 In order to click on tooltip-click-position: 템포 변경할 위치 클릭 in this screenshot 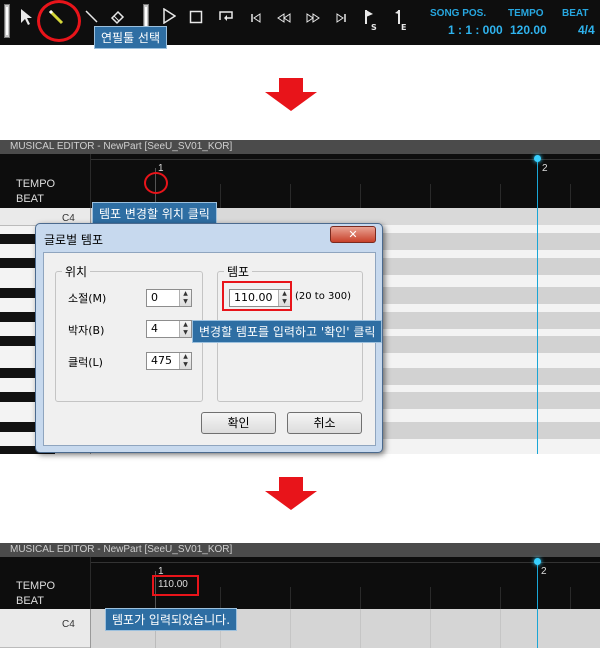, I will do `click(154, 213)`.